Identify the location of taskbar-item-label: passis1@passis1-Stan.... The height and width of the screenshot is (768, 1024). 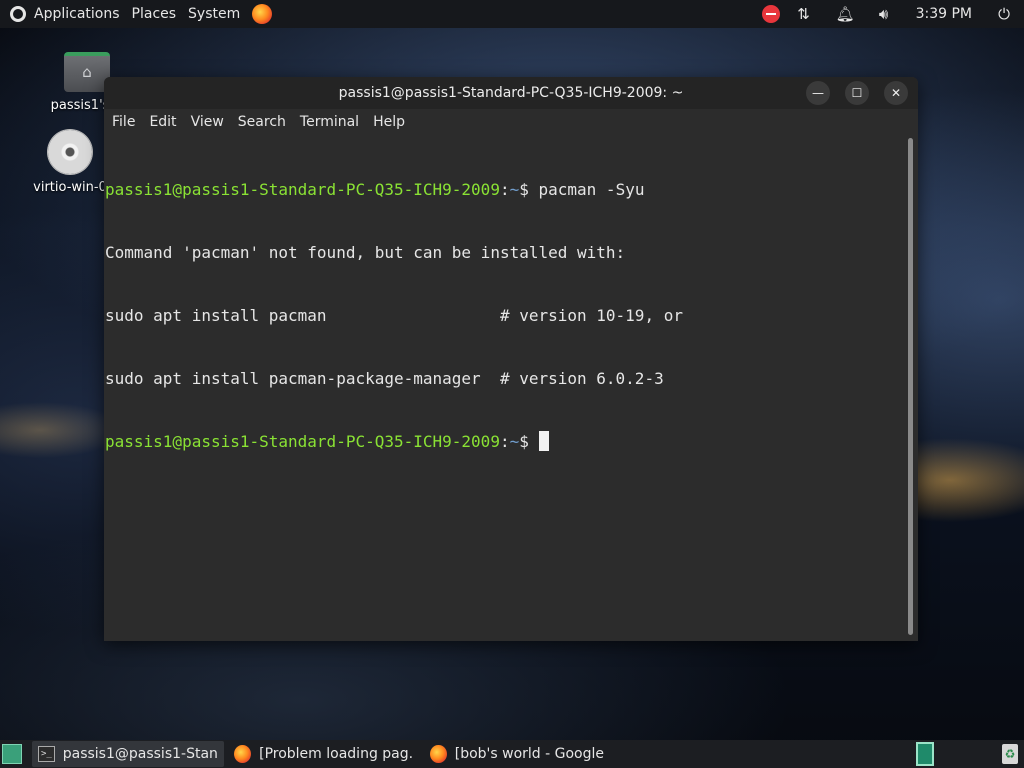
(140, 754).